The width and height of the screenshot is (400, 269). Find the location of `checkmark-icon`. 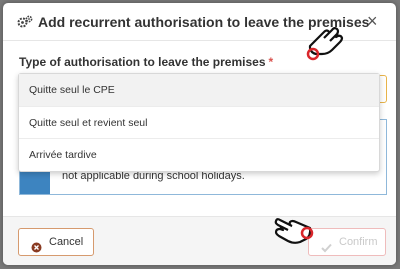

checkmark-icon is located at coordinates (326, 250).